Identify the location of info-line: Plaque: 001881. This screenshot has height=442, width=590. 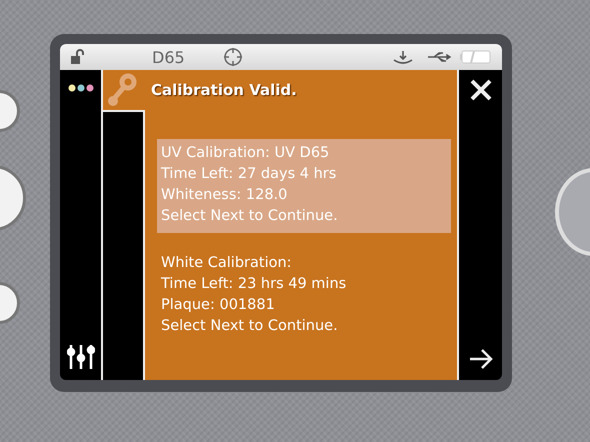
(218, 305).